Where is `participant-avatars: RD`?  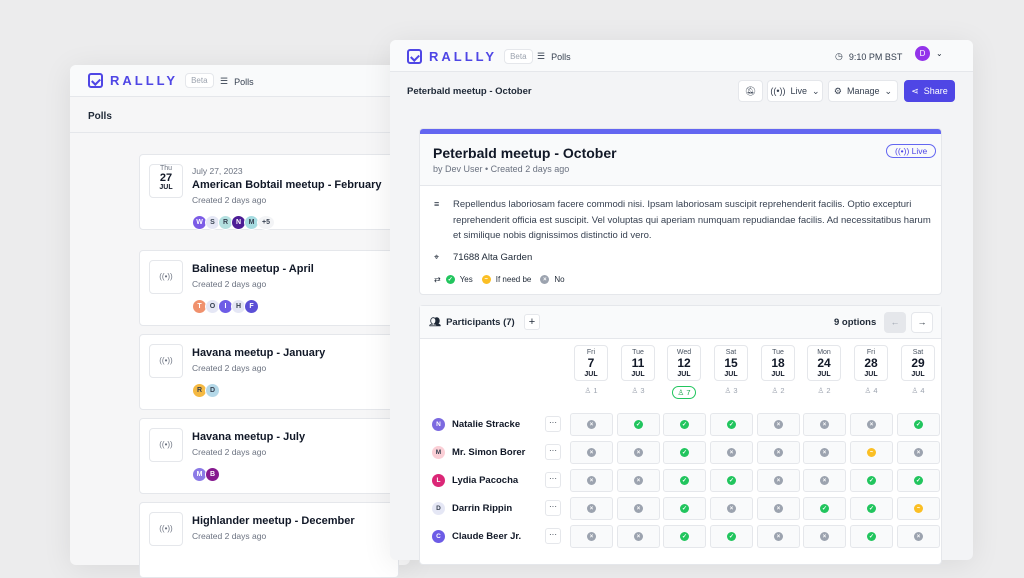 participant-avatars: RD is located at coordinates (206, 390).